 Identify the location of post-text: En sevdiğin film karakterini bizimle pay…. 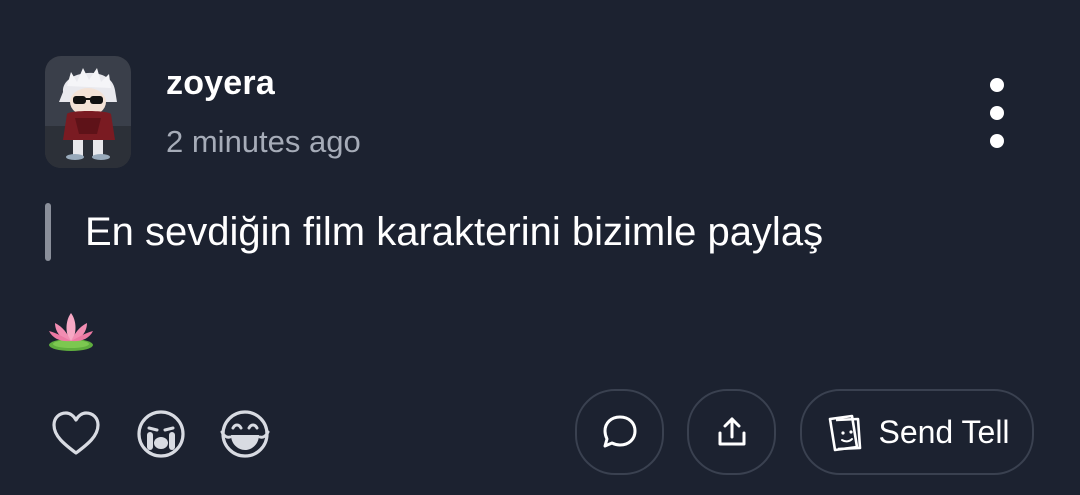
(454, 232).